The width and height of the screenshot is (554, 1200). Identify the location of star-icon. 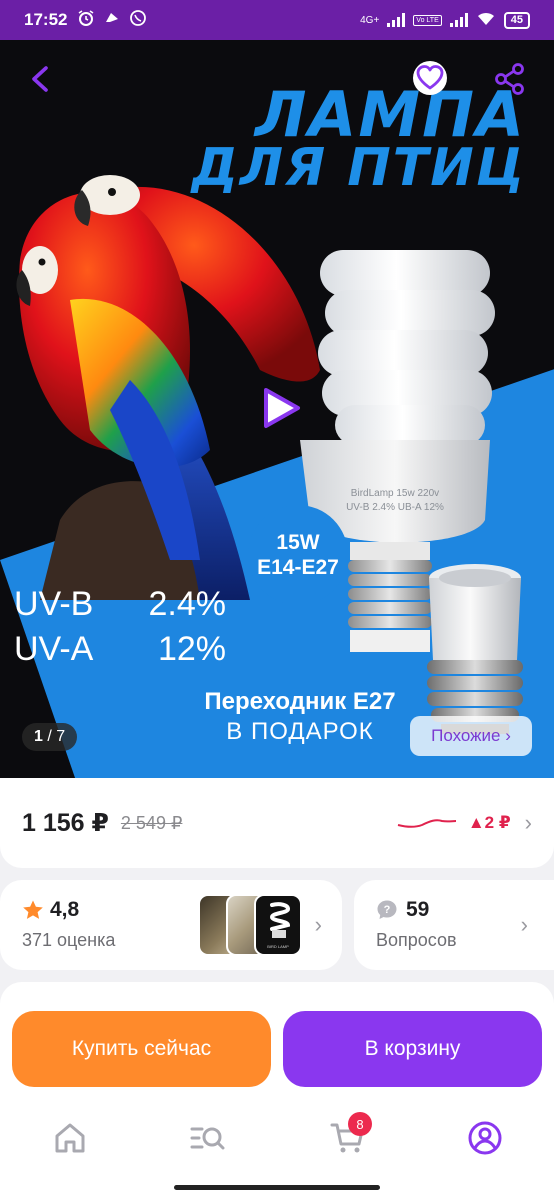
(33, 909).